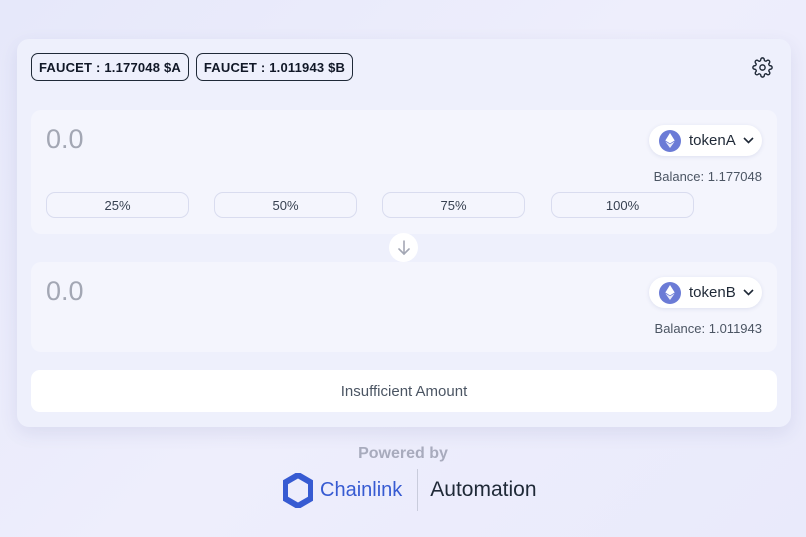 Image resolution: width=806 pixels, height=537 pixels. Describe the element at coordinates (418, 490) in the screenshot. I see `footer-divider` at that location.